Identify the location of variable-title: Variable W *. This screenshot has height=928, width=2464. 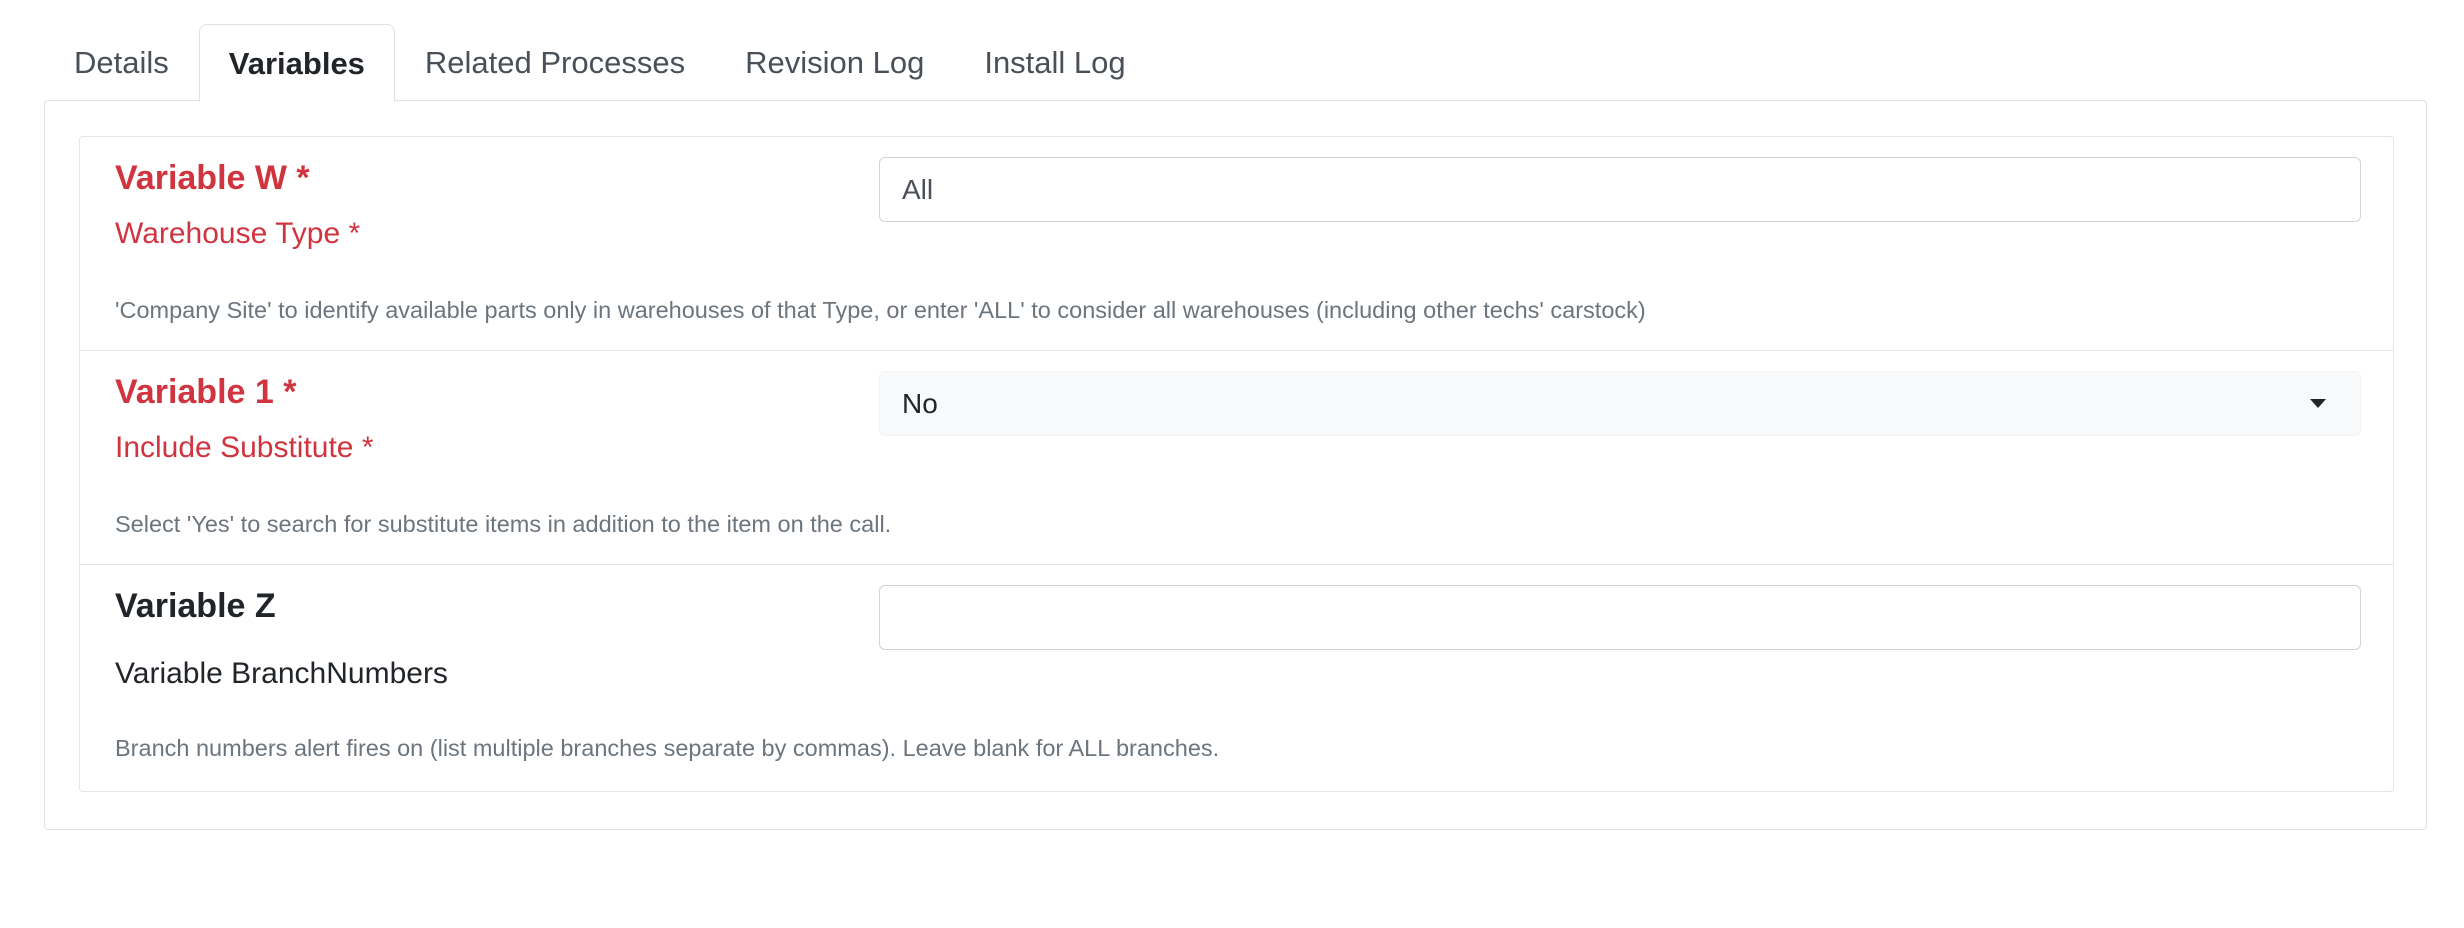
(212, 178).